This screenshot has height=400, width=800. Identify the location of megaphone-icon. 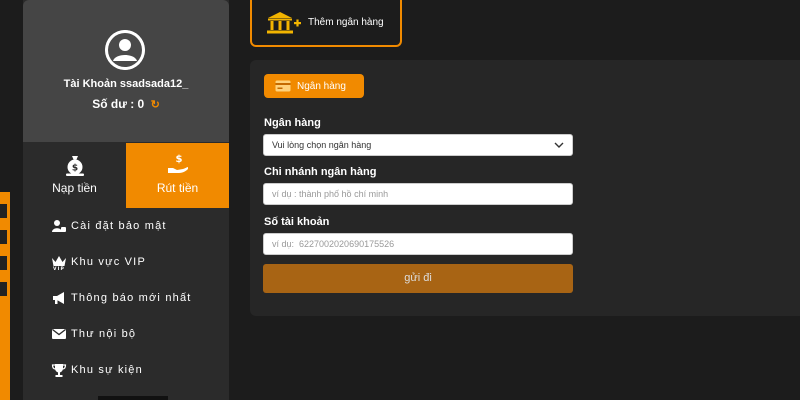
(58, 298).